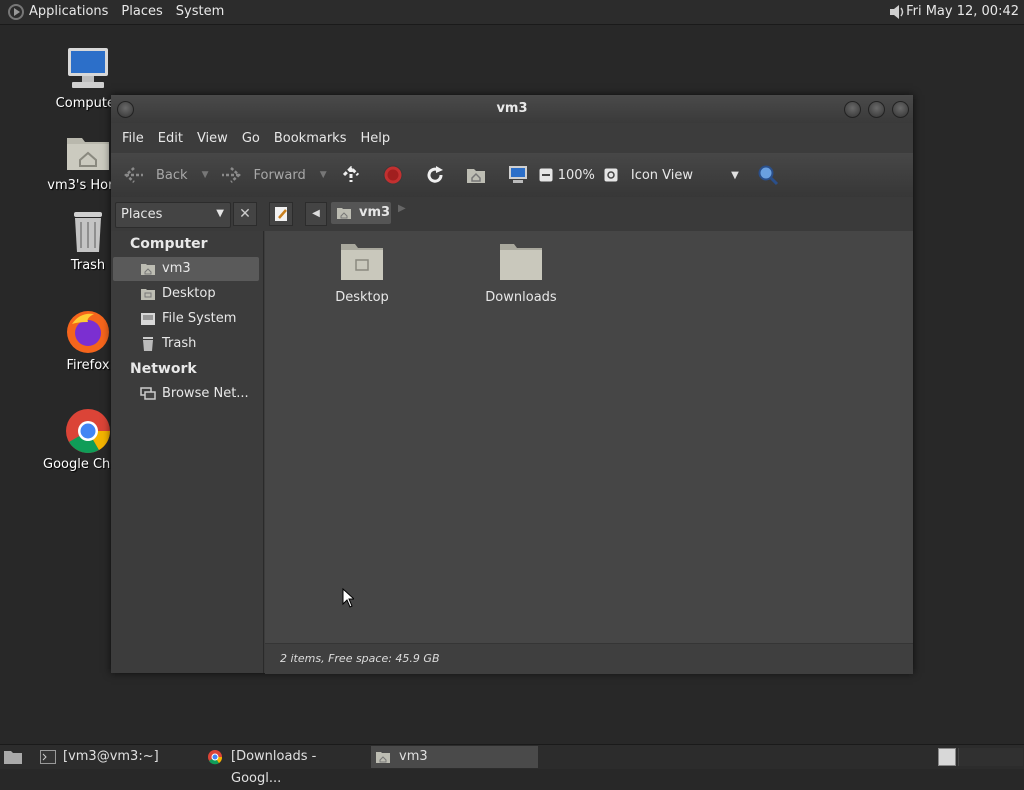 Image resolution: width=1024 pixels, height=790 pixels. I want to click on edit-location-icon, so click(281, 214).